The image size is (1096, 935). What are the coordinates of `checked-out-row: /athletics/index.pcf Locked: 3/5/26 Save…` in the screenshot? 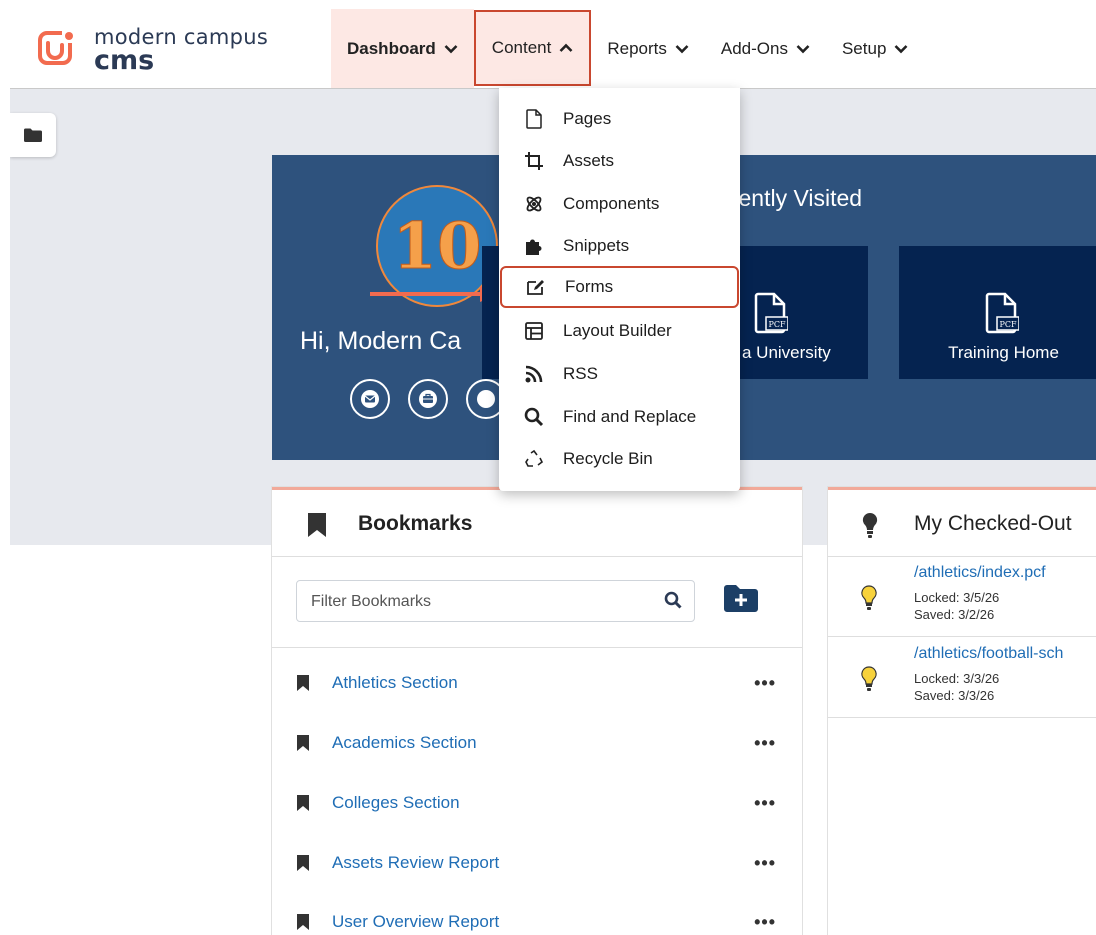 It's located at (962, 596).